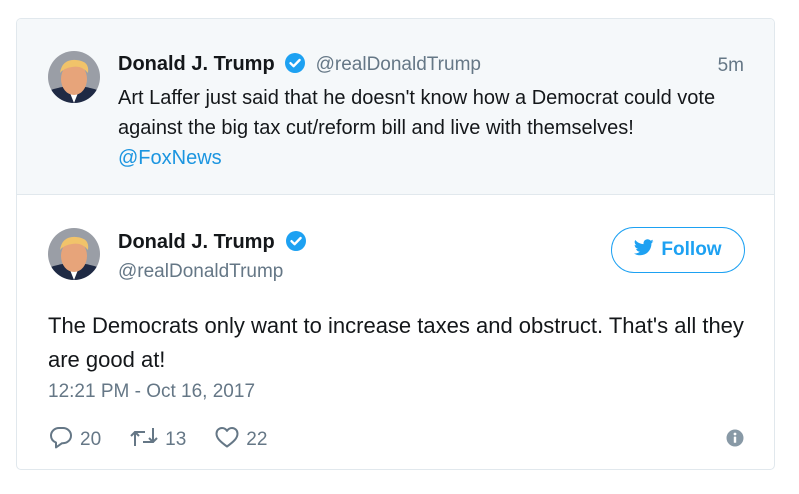 The image size is (799, 494). I want to click on reply-button: 20, so click(74, 440).